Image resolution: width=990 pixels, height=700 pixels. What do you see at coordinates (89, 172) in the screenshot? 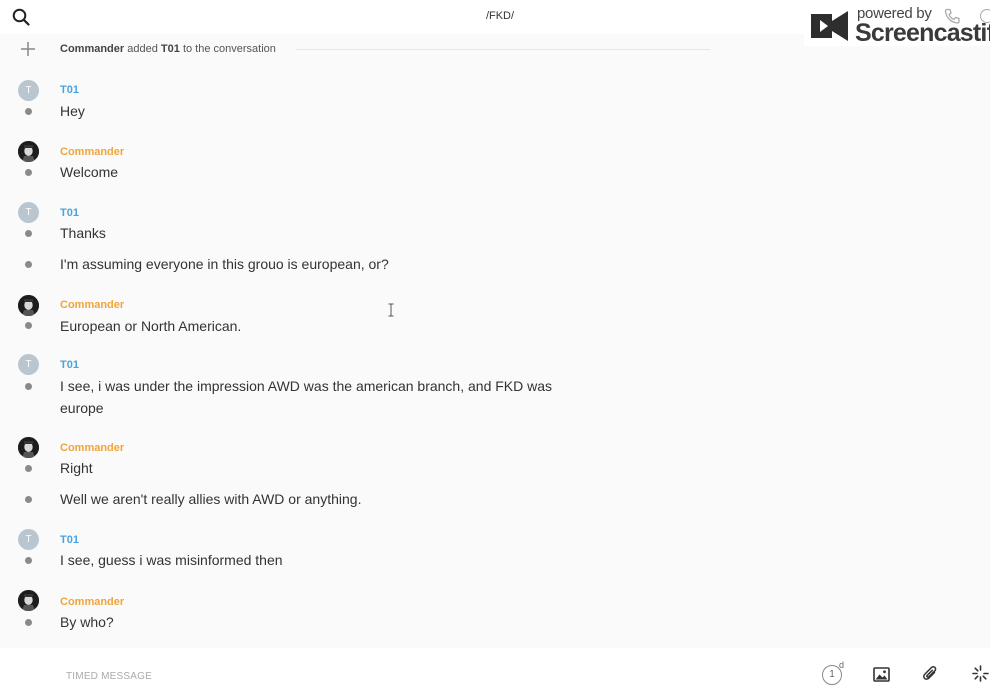
I see `message-text: Welcome` at bounding box center [89, 172].